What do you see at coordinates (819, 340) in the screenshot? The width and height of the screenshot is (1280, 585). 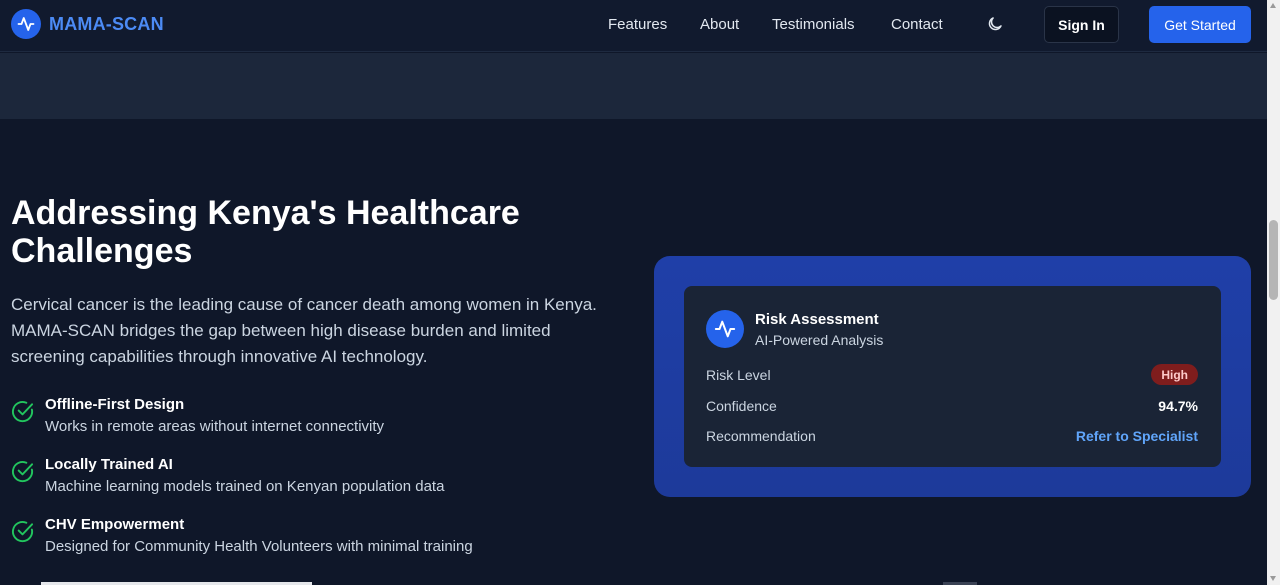 I see `card-subtitle: AI-Powered Analysis` at bounding box center [819, 340].